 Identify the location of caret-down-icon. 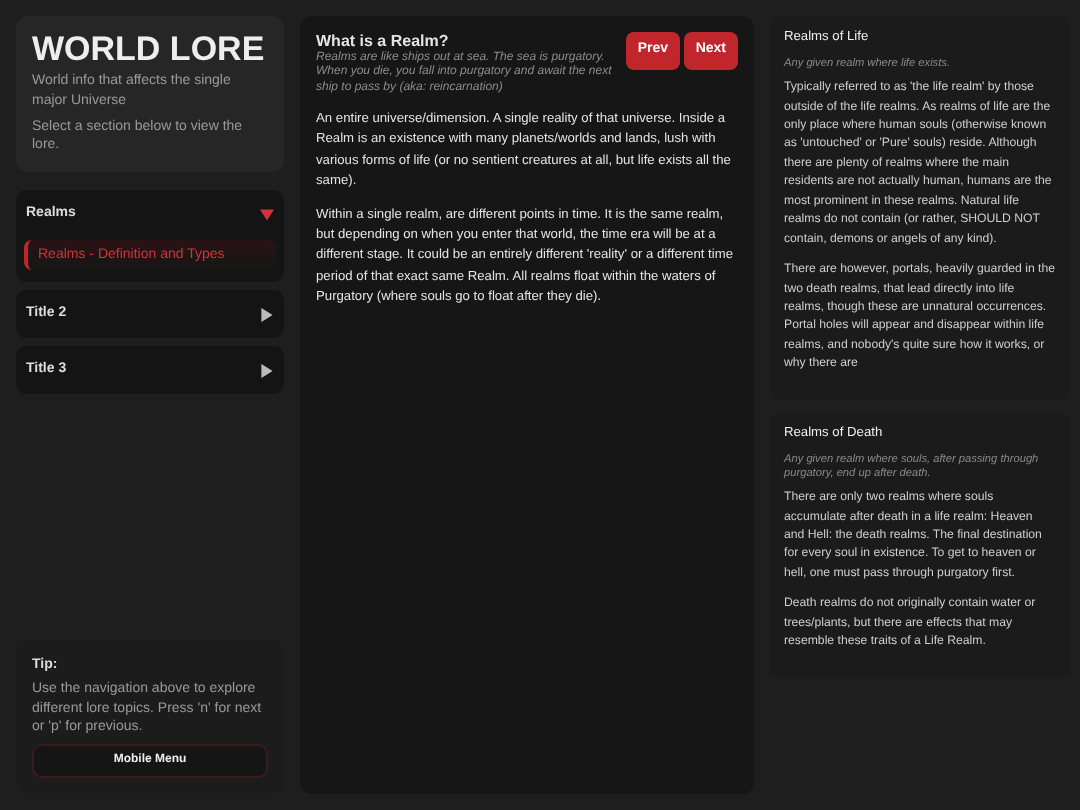
(267, 214).